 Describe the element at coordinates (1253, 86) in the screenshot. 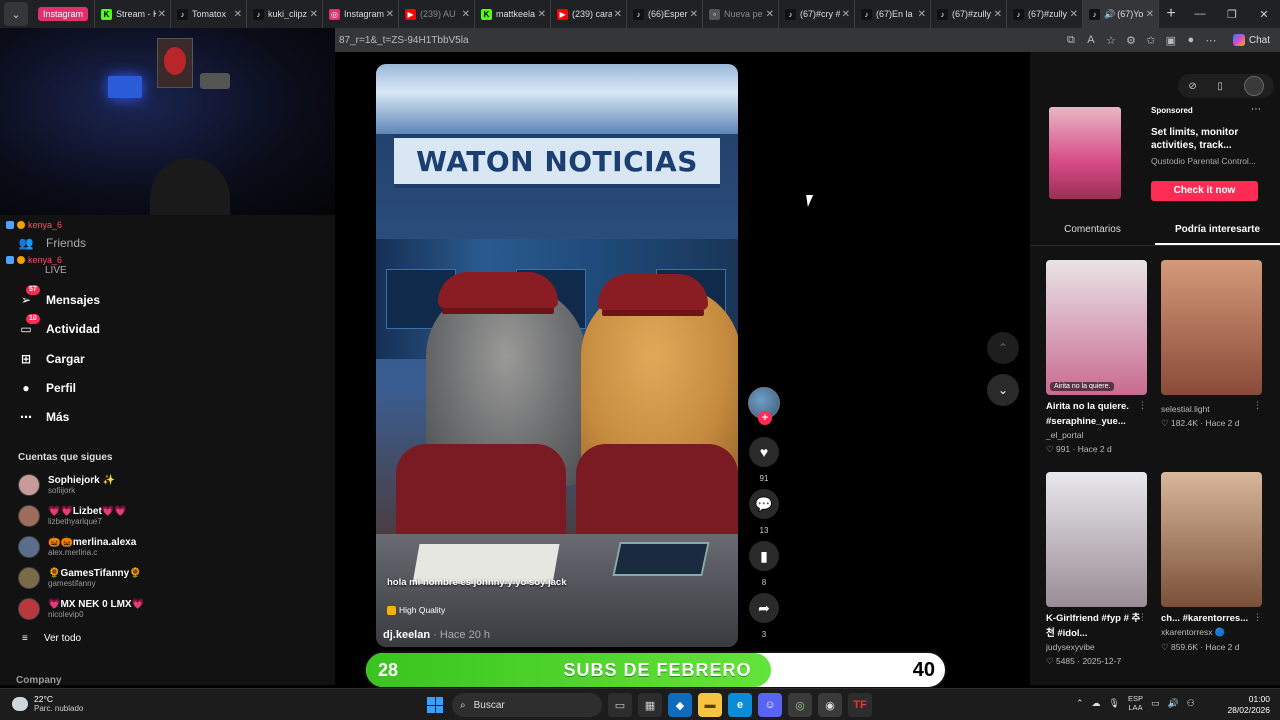

I see `avatar` at that location.